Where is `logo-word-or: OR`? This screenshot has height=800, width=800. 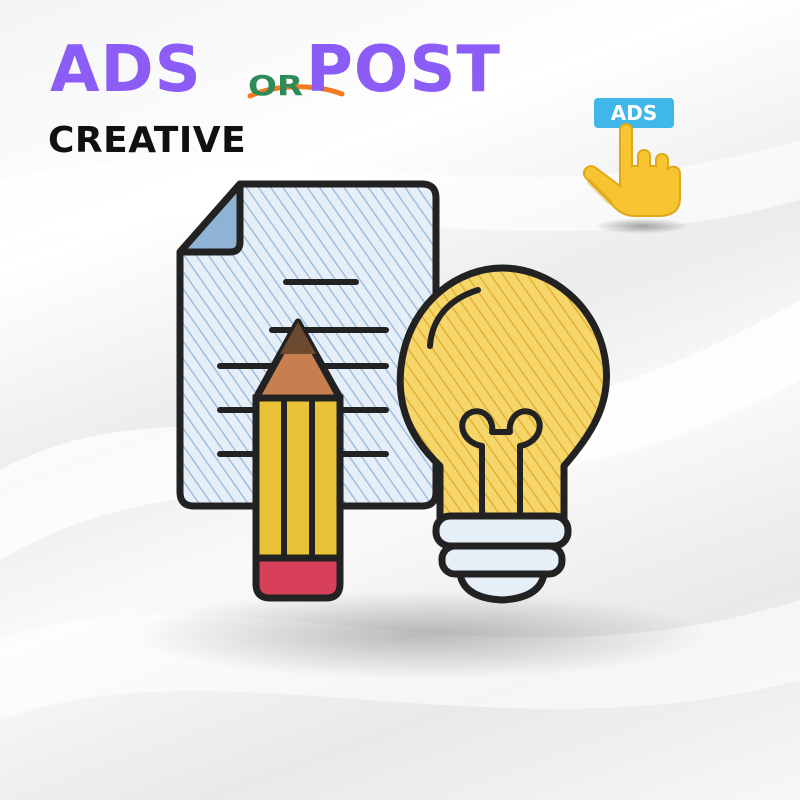
logo-word-or: OR is located at coordinates (276, 86).